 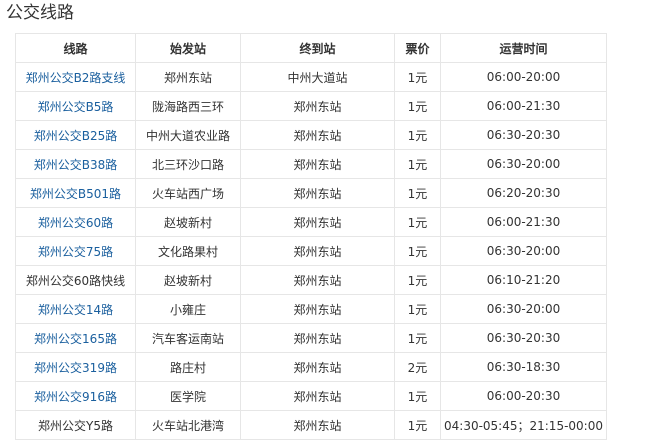 I want to click on table-row: 郑州公交60路 赵坡新村 郑州东站 1元 06:00-21:30, so click(x=311, y=222).